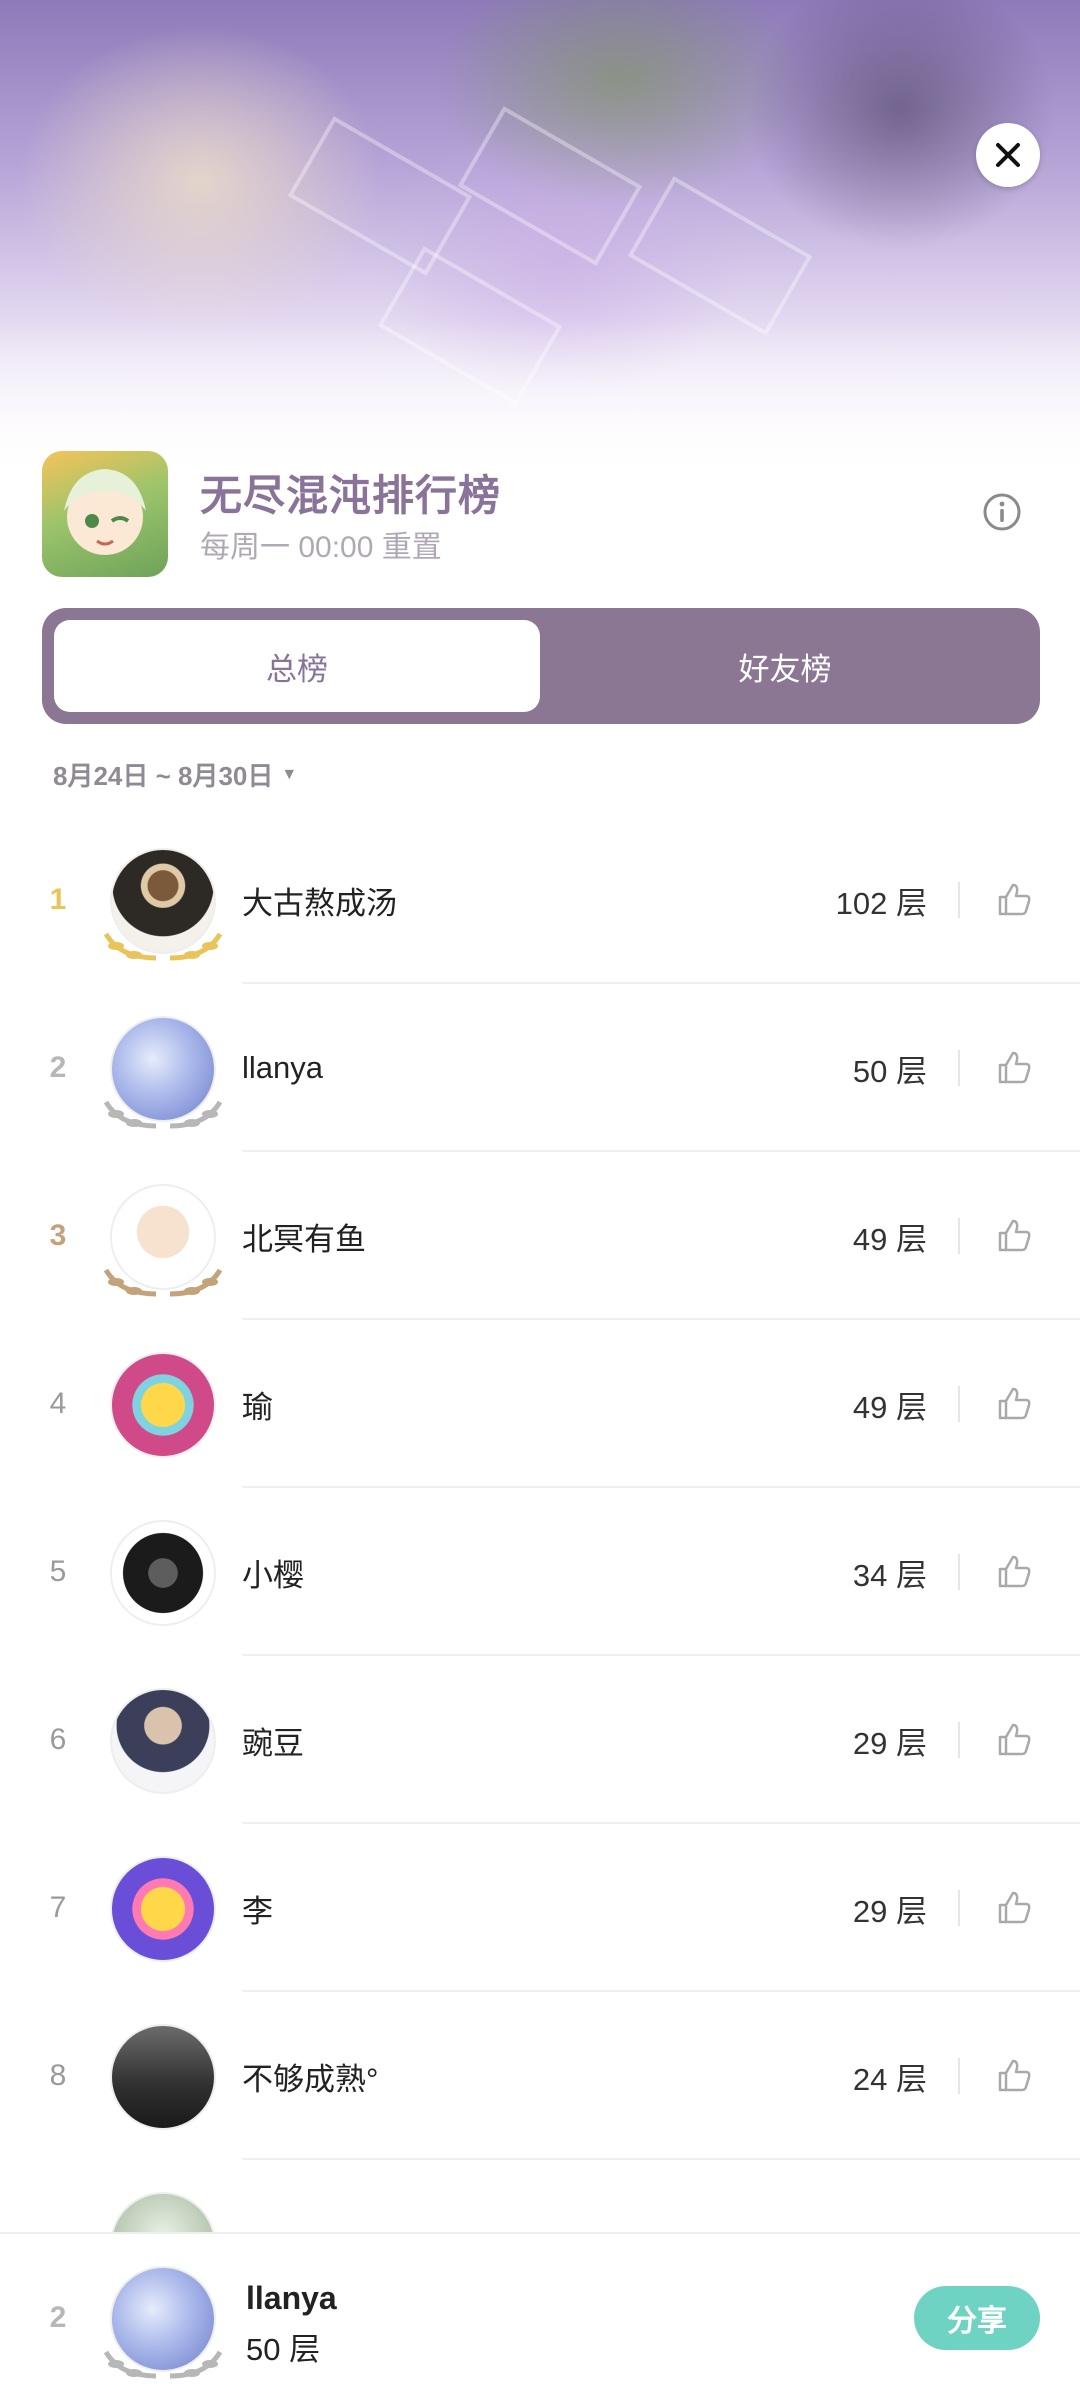 This screenshot has height=2400, width=1080. I want to click on list-item: 2 llanya 50 层, so click(540, 1068).